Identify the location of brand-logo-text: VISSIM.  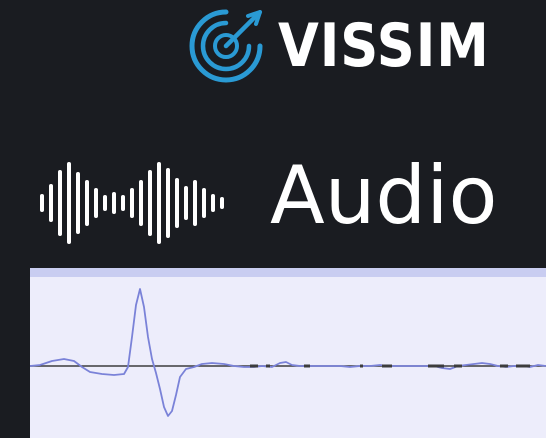
(384, 46).